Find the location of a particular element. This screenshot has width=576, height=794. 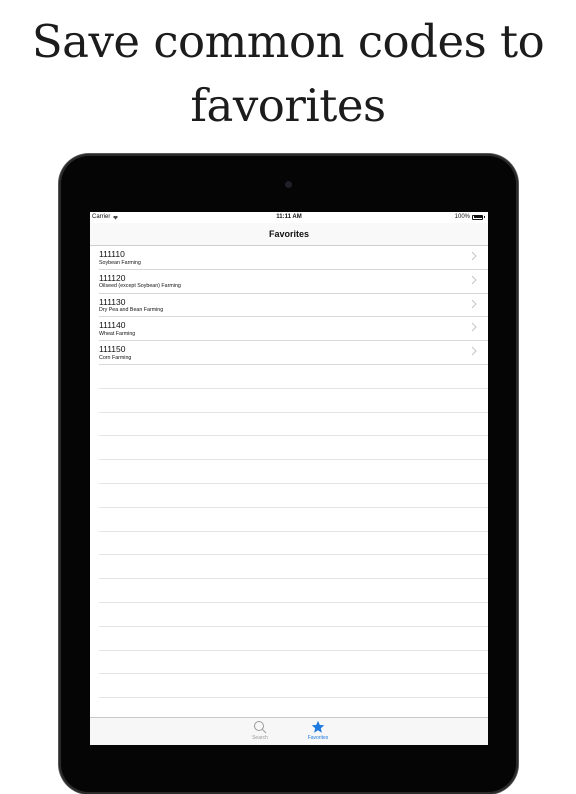

naics-code: 111130 is located at coordinates (112, 301).